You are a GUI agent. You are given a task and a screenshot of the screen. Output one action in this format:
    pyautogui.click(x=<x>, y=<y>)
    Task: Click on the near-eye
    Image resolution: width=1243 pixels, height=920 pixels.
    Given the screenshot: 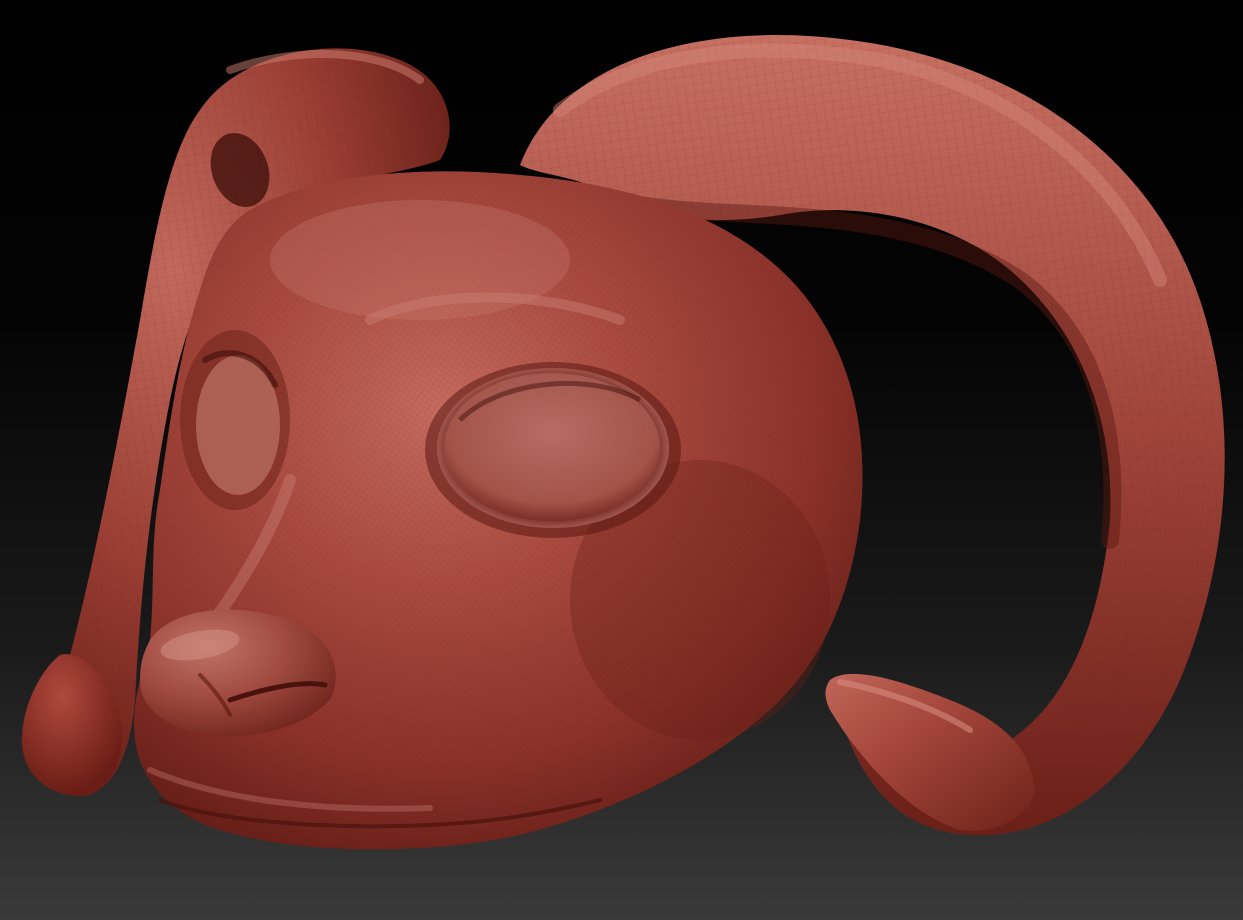 What is the action you would take?
    pyautogui.click(x=553, y=450)
    